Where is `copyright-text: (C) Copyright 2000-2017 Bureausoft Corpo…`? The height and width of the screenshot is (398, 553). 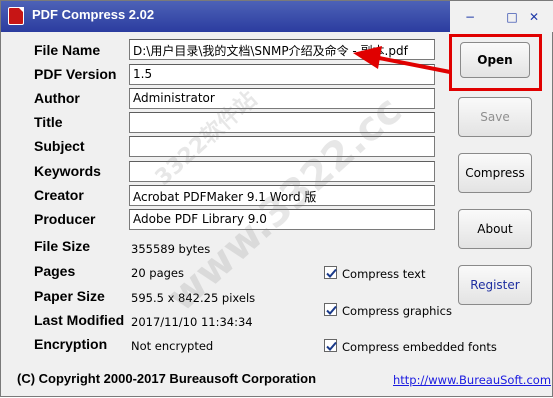 copyright-text: (C) Copyright 2000-2017 Bureausoft Corpo… is located at coordinates (167, 378).